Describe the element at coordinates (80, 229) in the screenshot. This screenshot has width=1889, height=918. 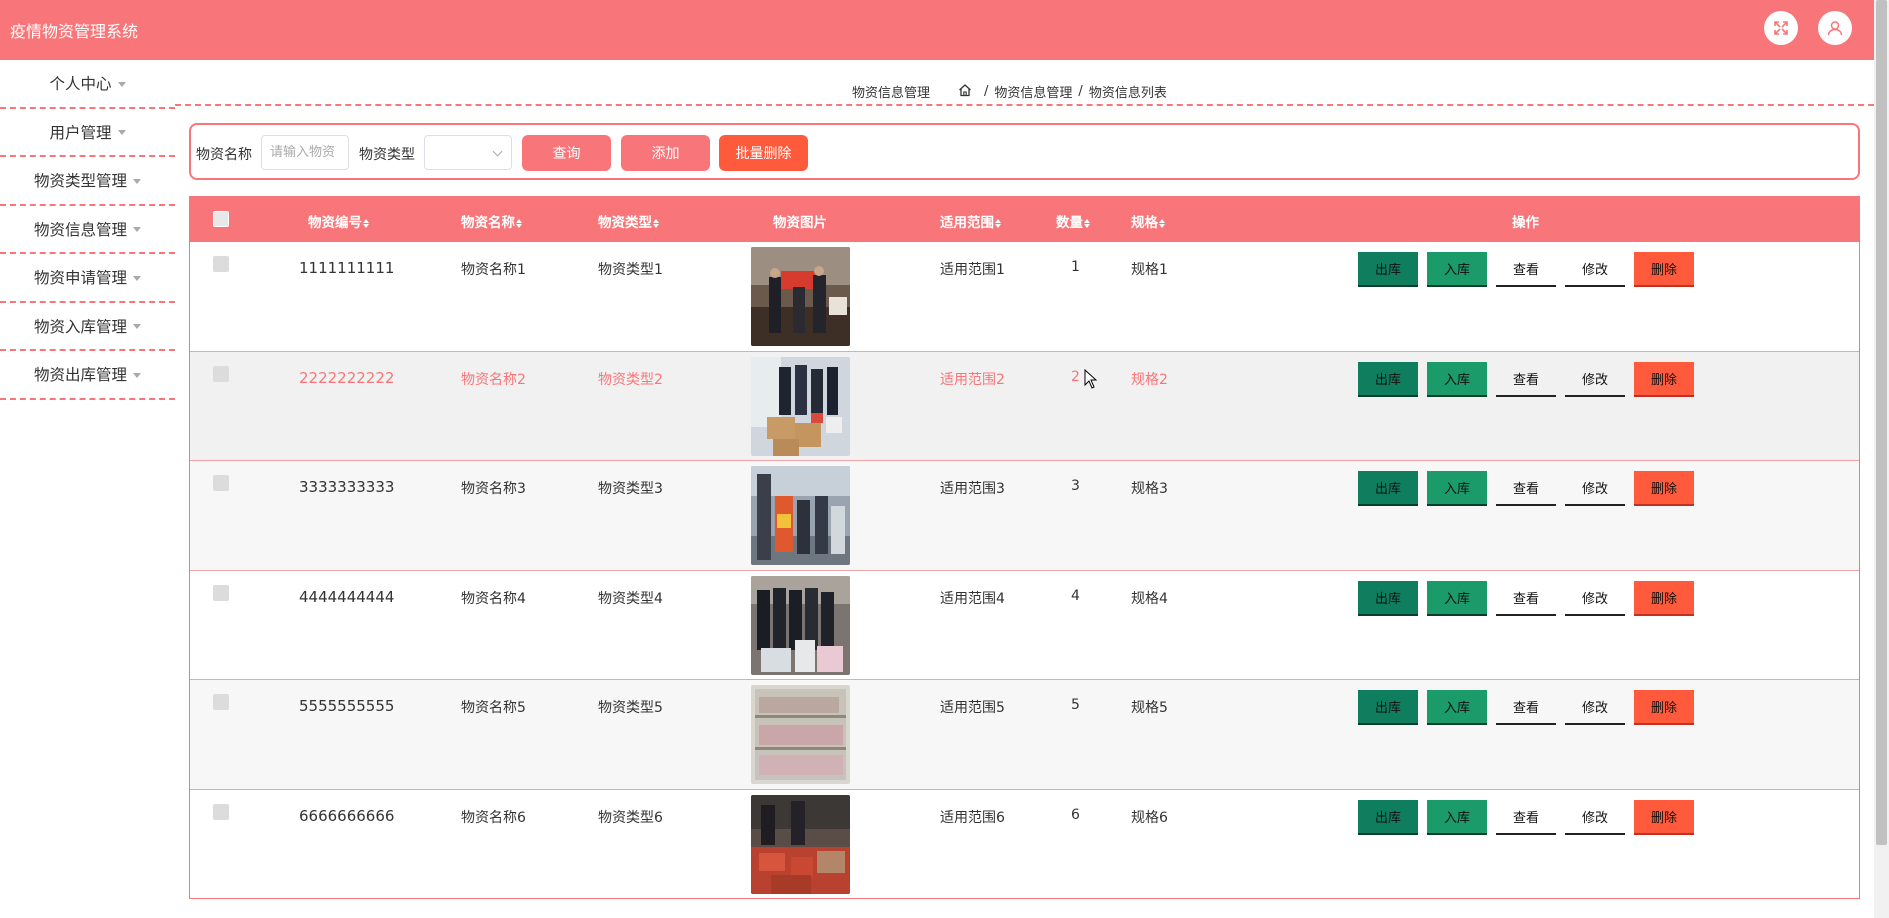
I see `sidebar-item-label: 物资信息管理` at that location.